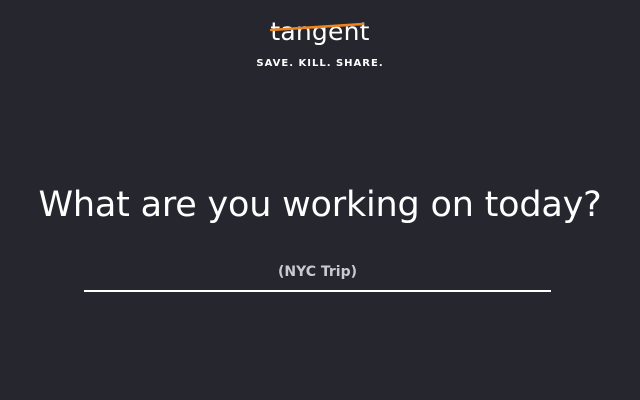 The height and width of the screenshot is (400, 640). Describe the element at coordinates (320, 63) in the screenshot. I see `brand-tagline: SAVE. KILL. SHARE.` at that location.